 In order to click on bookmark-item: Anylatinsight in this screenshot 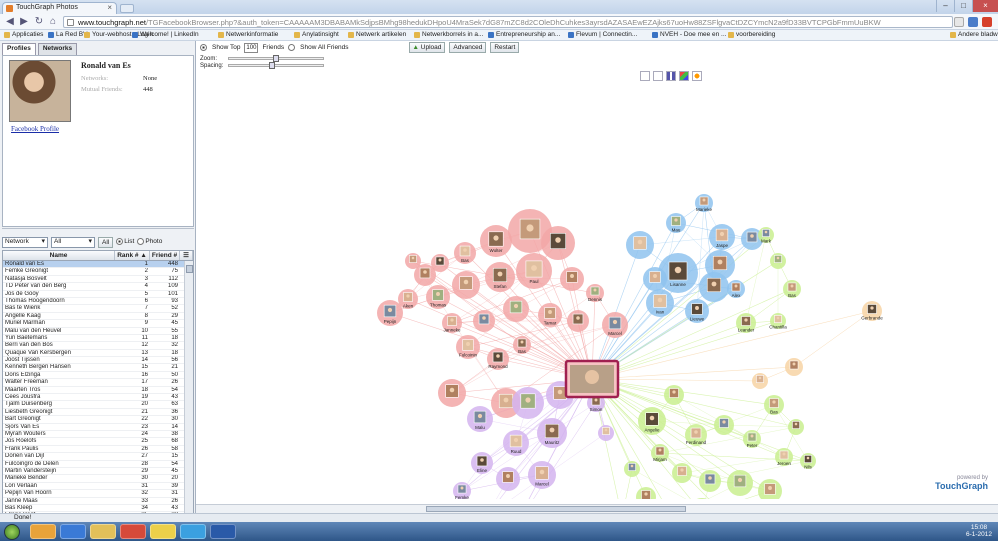, I will do `click(316, 34)`.